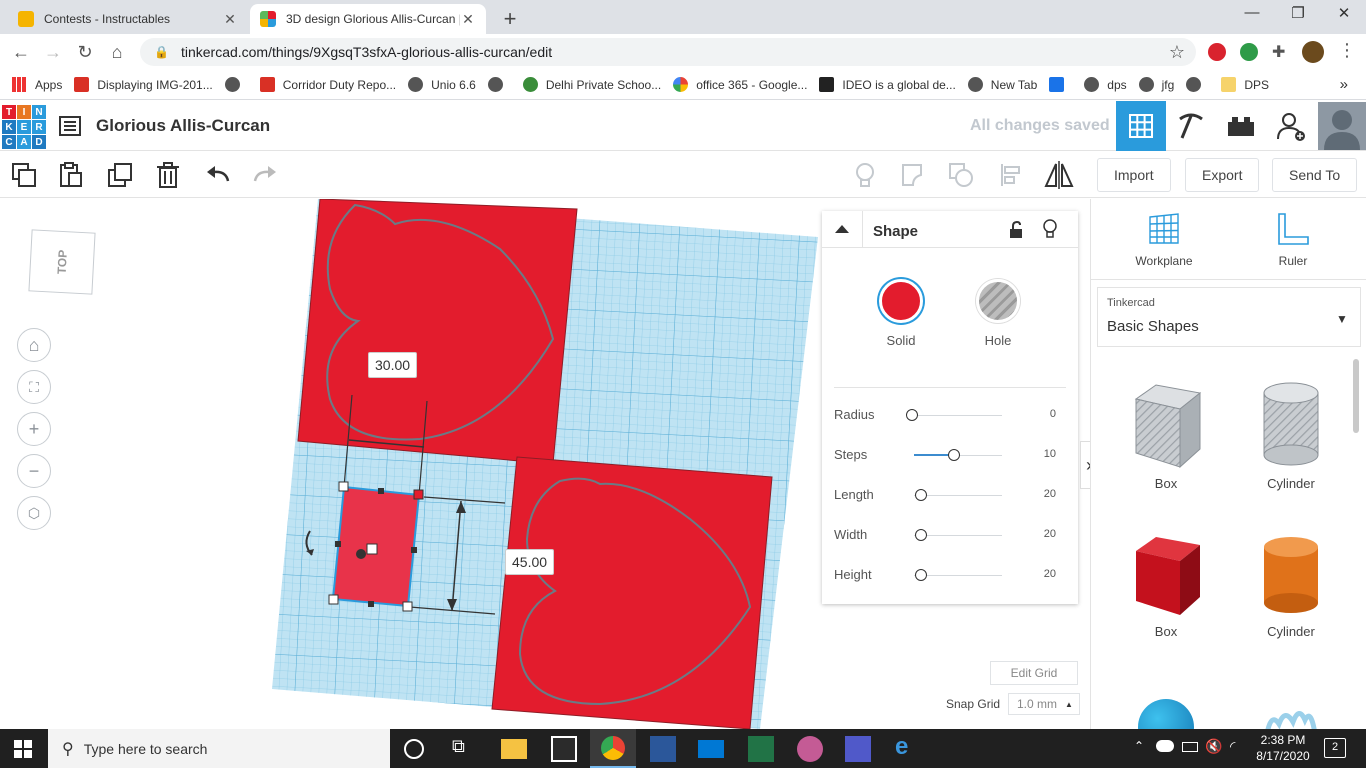 Image resolution: width=1366 pixels, height=768 pixels. I want to click on mail-icon, so click(711, 749).